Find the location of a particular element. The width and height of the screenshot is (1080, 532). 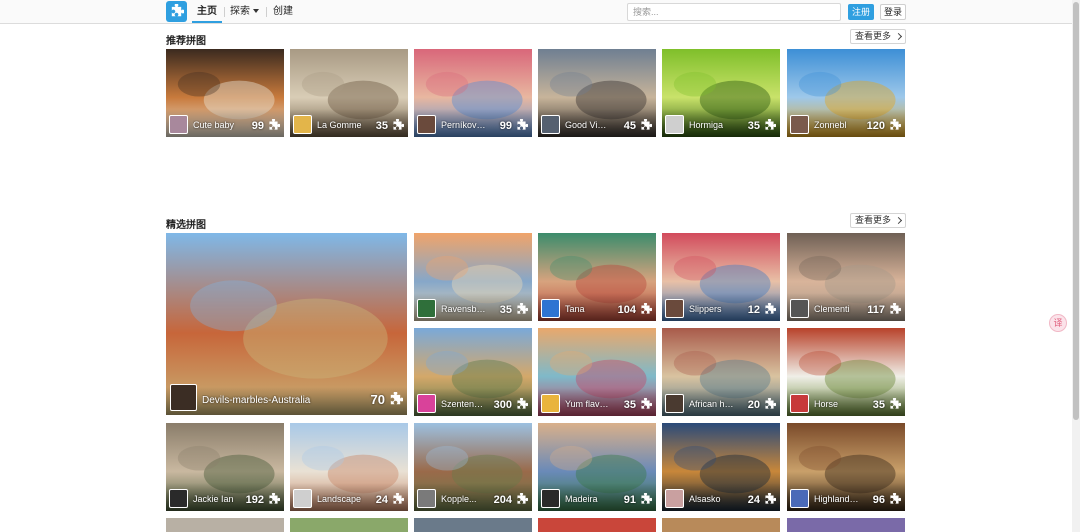

piece-count: 96 is located at coordinates (878, 500).